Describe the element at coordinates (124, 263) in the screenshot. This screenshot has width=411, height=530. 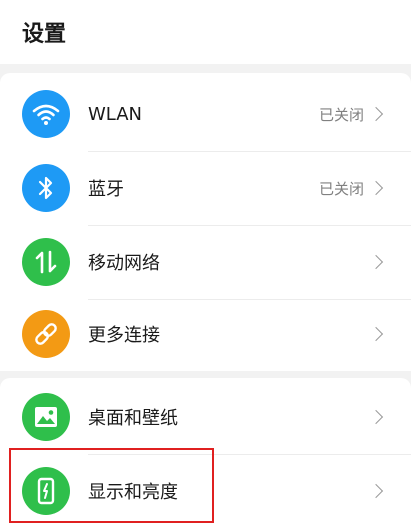
I see `settings-item-label: 移动网络` at that location.